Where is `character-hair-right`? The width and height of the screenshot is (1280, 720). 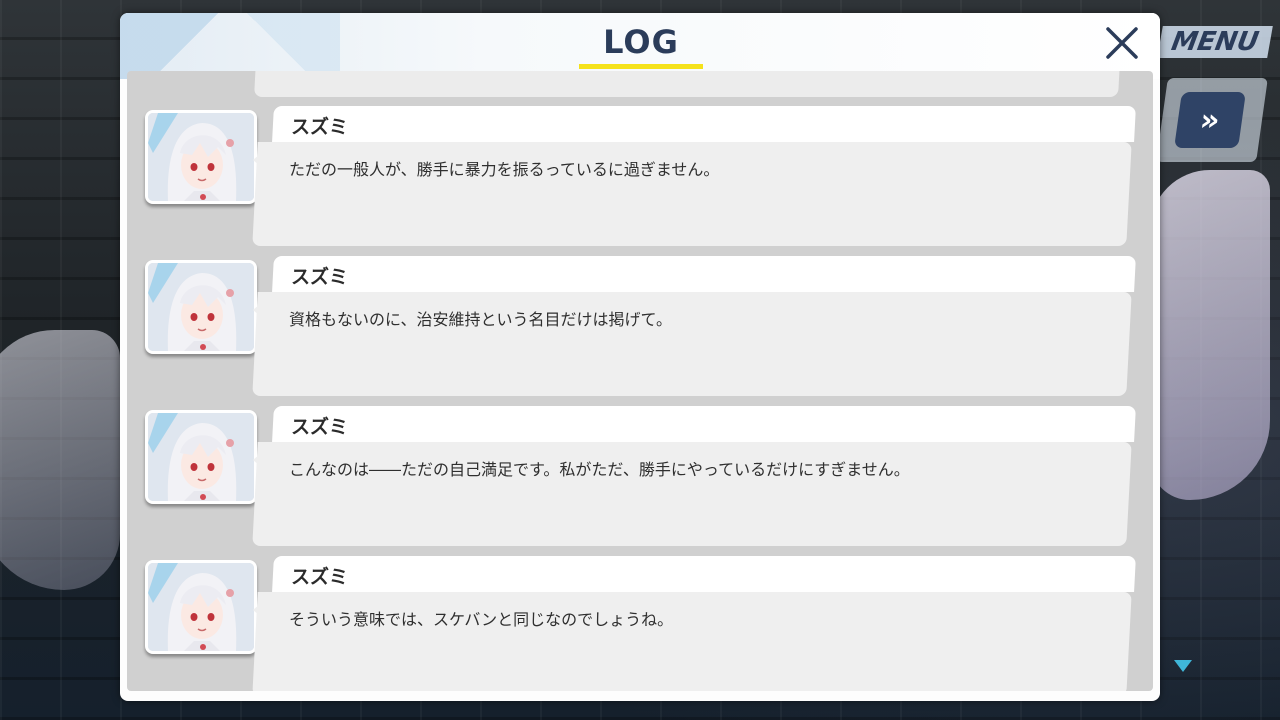 character-hair-right is located at coordinates (1210, 335).